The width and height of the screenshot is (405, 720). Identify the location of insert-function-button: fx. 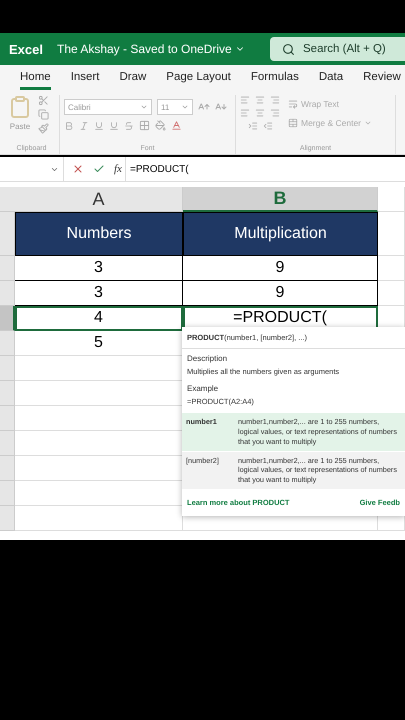
(118, 169).